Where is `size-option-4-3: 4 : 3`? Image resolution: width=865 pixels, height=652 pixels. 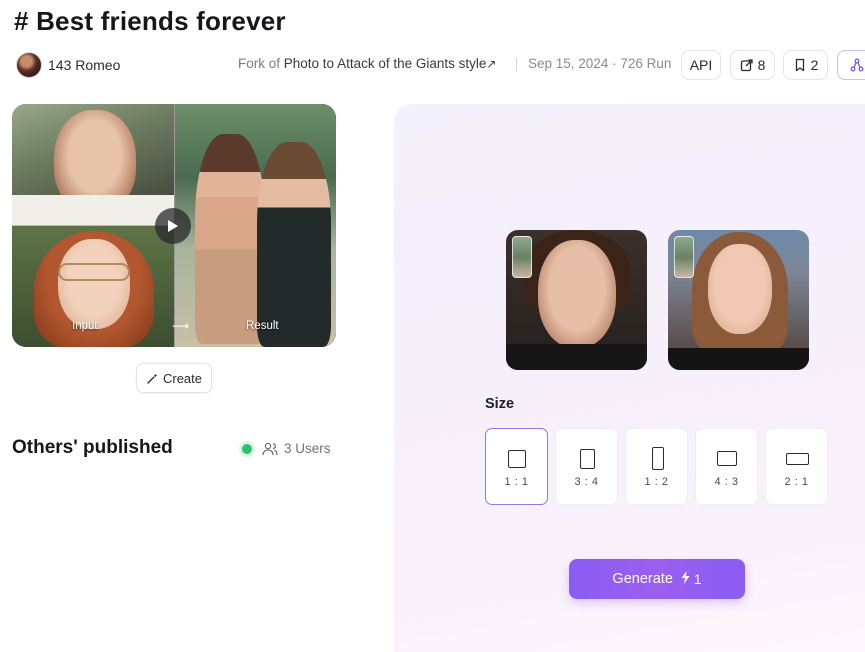 size-option-4-3: 4 : 3 is located at coordinates (726, 466).